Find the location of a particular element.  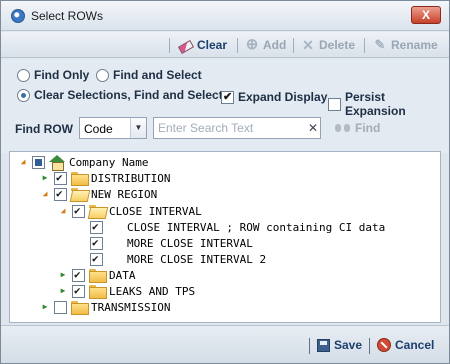

delete-x-icon: ✕ is located at coordinates (308, 45).